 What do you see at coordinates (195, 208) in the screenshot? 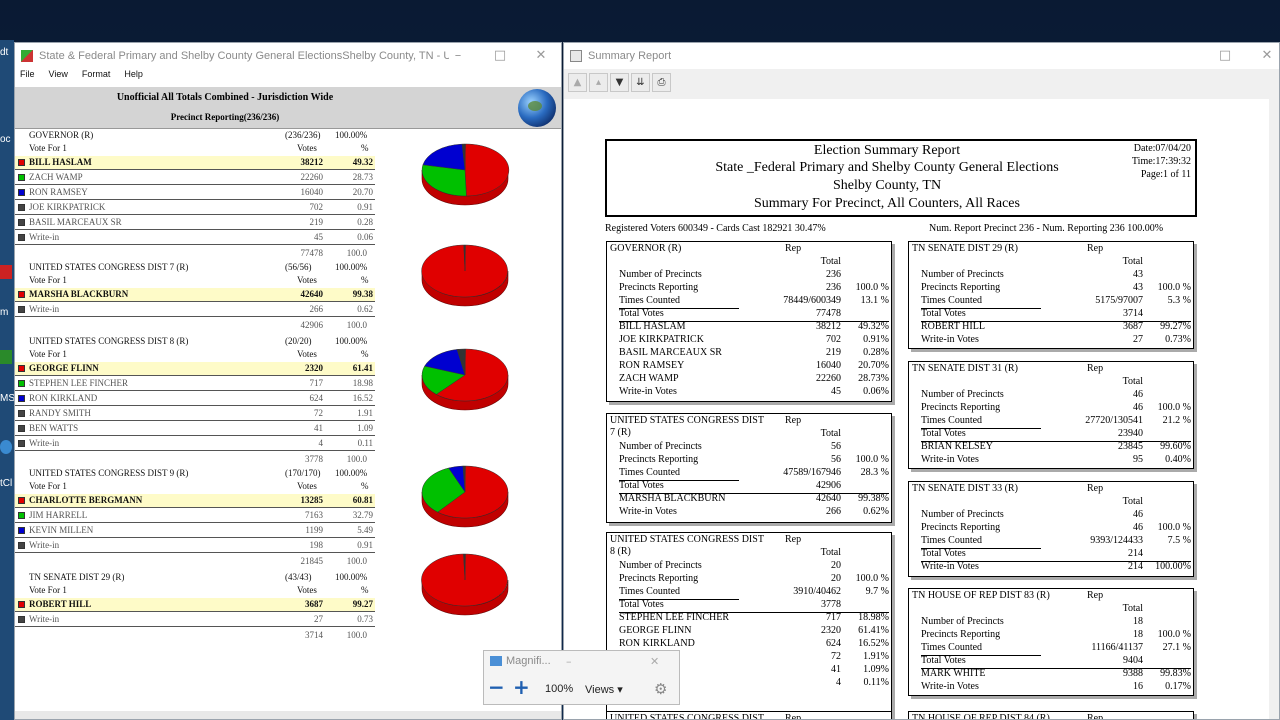
I see `candidate-row: JOE KIRKPATRICK 702 0.91` at bounding box center [195, 208].